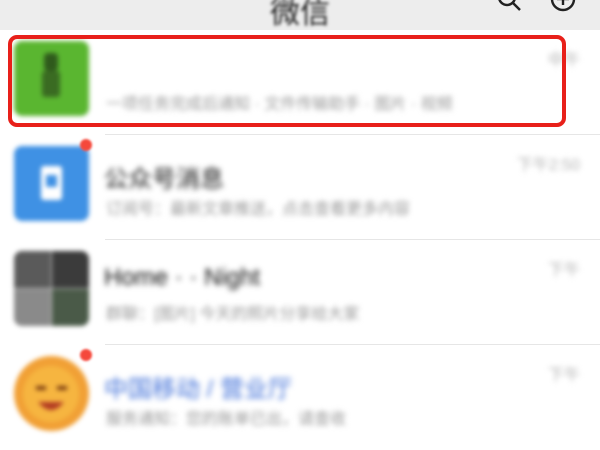  What do you see at coordinates (509, 6) in the screenshot?
I see `search-icon` at bounding box center [509, 6].